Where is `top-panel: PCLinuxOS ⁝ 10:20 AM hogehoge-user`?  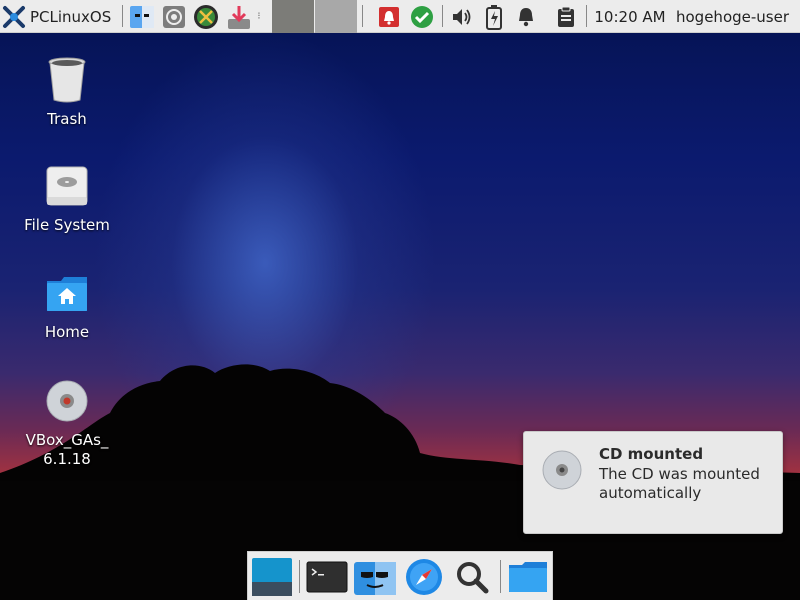
top-panel: PCLinuxOS ⁝ 10:20 AM hogehoge-user is located at coordinates (400, 16).